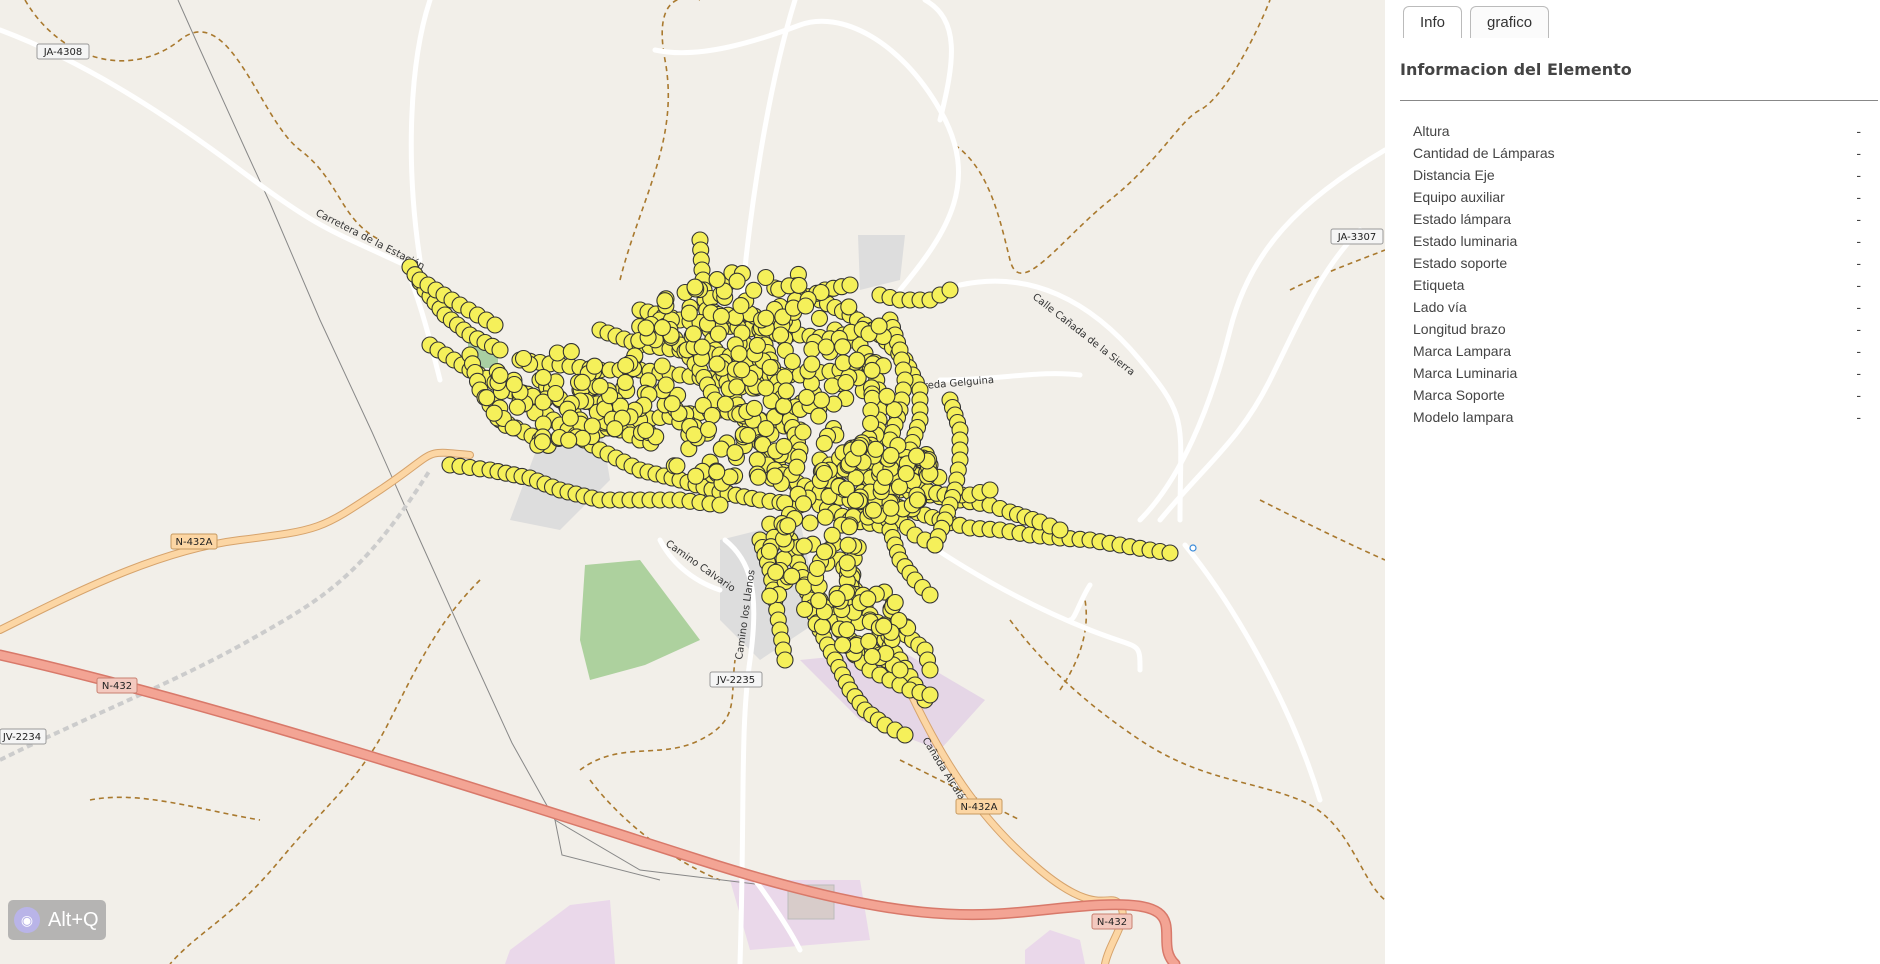  I want to click on tab-info: Info, so click(1433, 22).